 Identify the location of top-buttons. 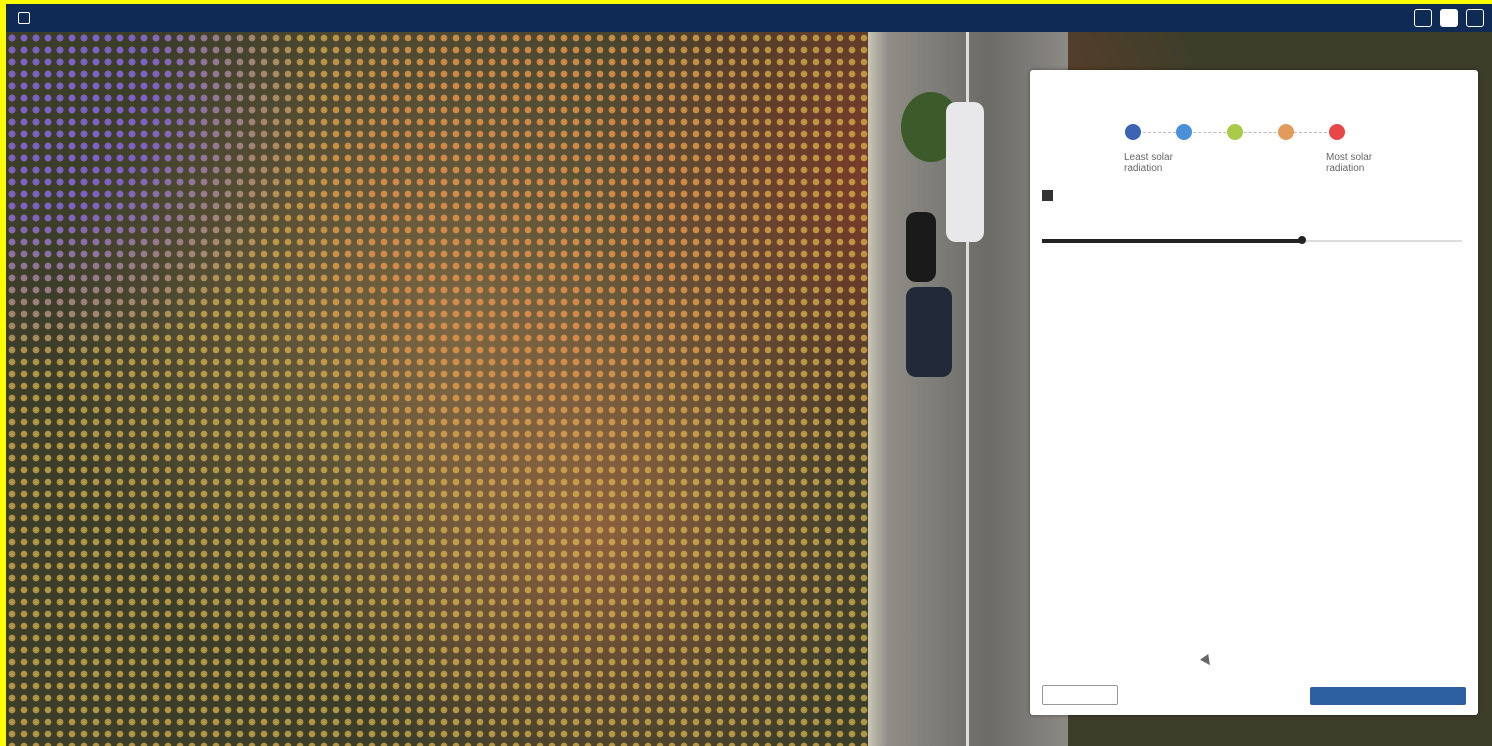
(1449, 18).